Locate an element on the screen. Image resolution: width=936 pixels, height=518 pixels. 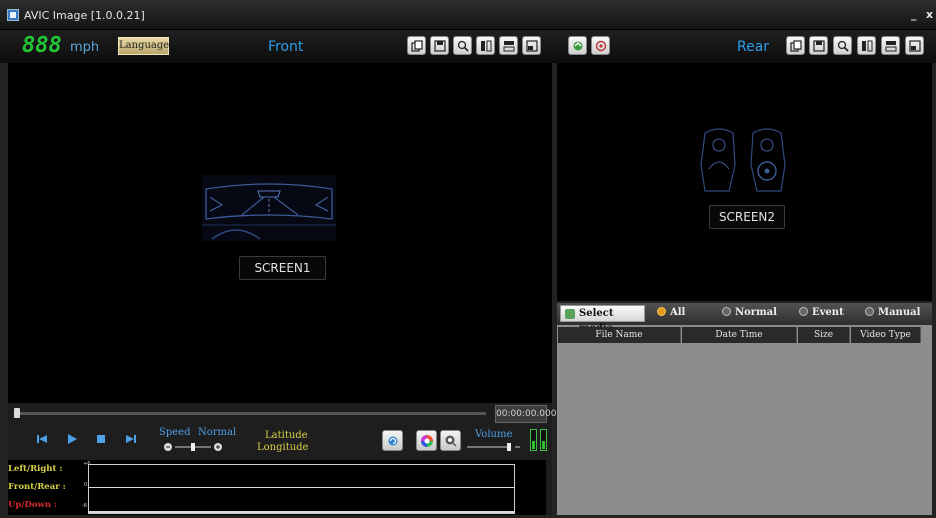
app-icon is located at coordinates (13, 15).